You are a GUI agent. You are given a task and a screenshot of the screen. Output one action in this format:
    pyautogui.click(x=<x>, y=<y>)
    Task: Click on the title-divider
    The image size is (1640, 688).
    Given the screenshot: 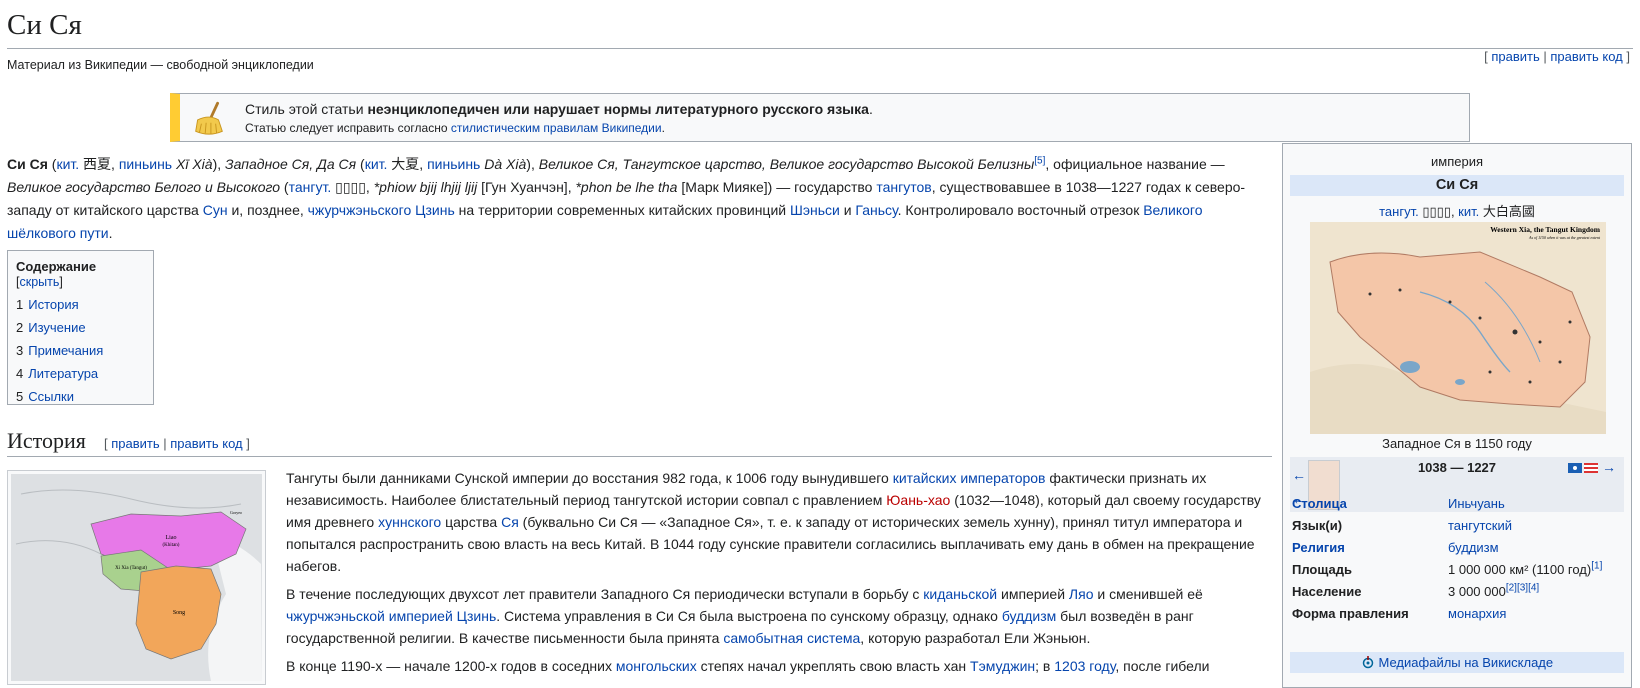 What is the action you would take?
    pyautogui.click(x=820, y=48)
    